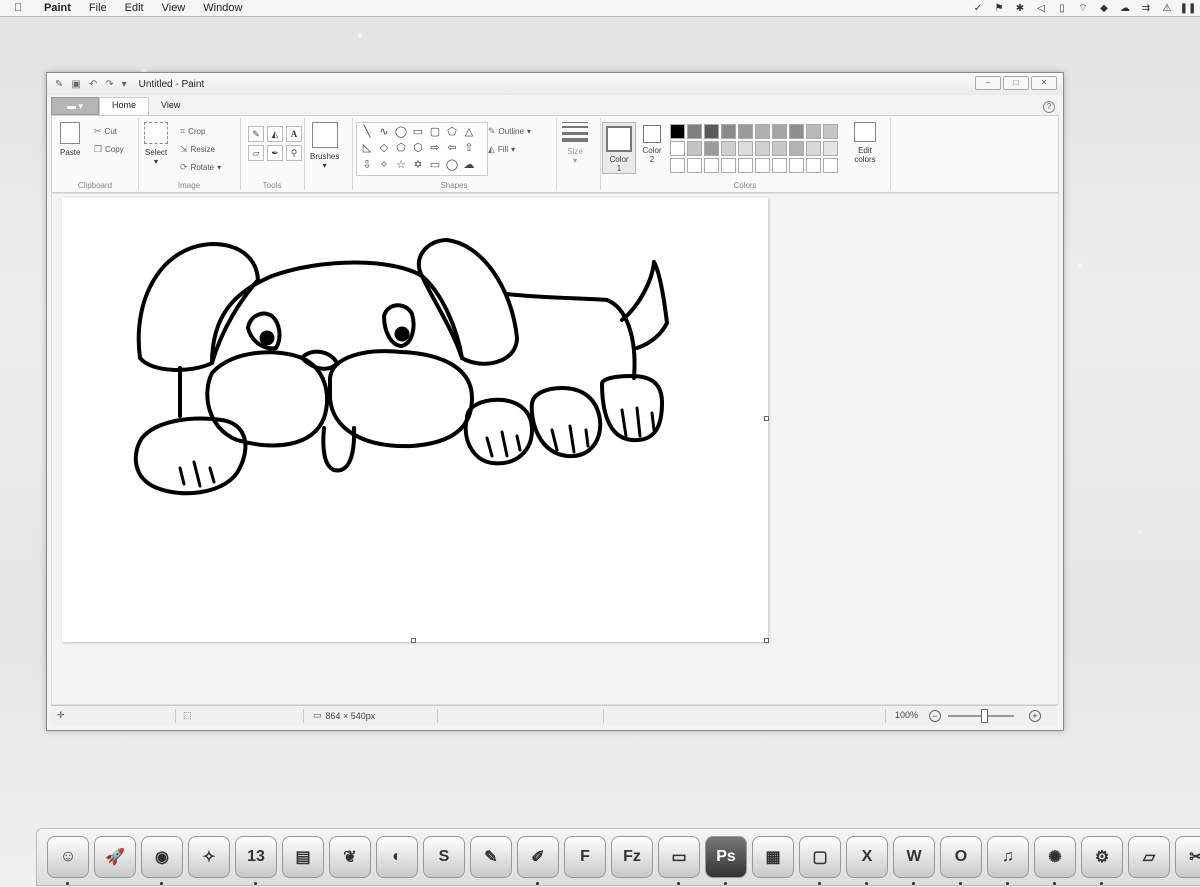  I want to click on minimize-button: –, so click(988, 83).